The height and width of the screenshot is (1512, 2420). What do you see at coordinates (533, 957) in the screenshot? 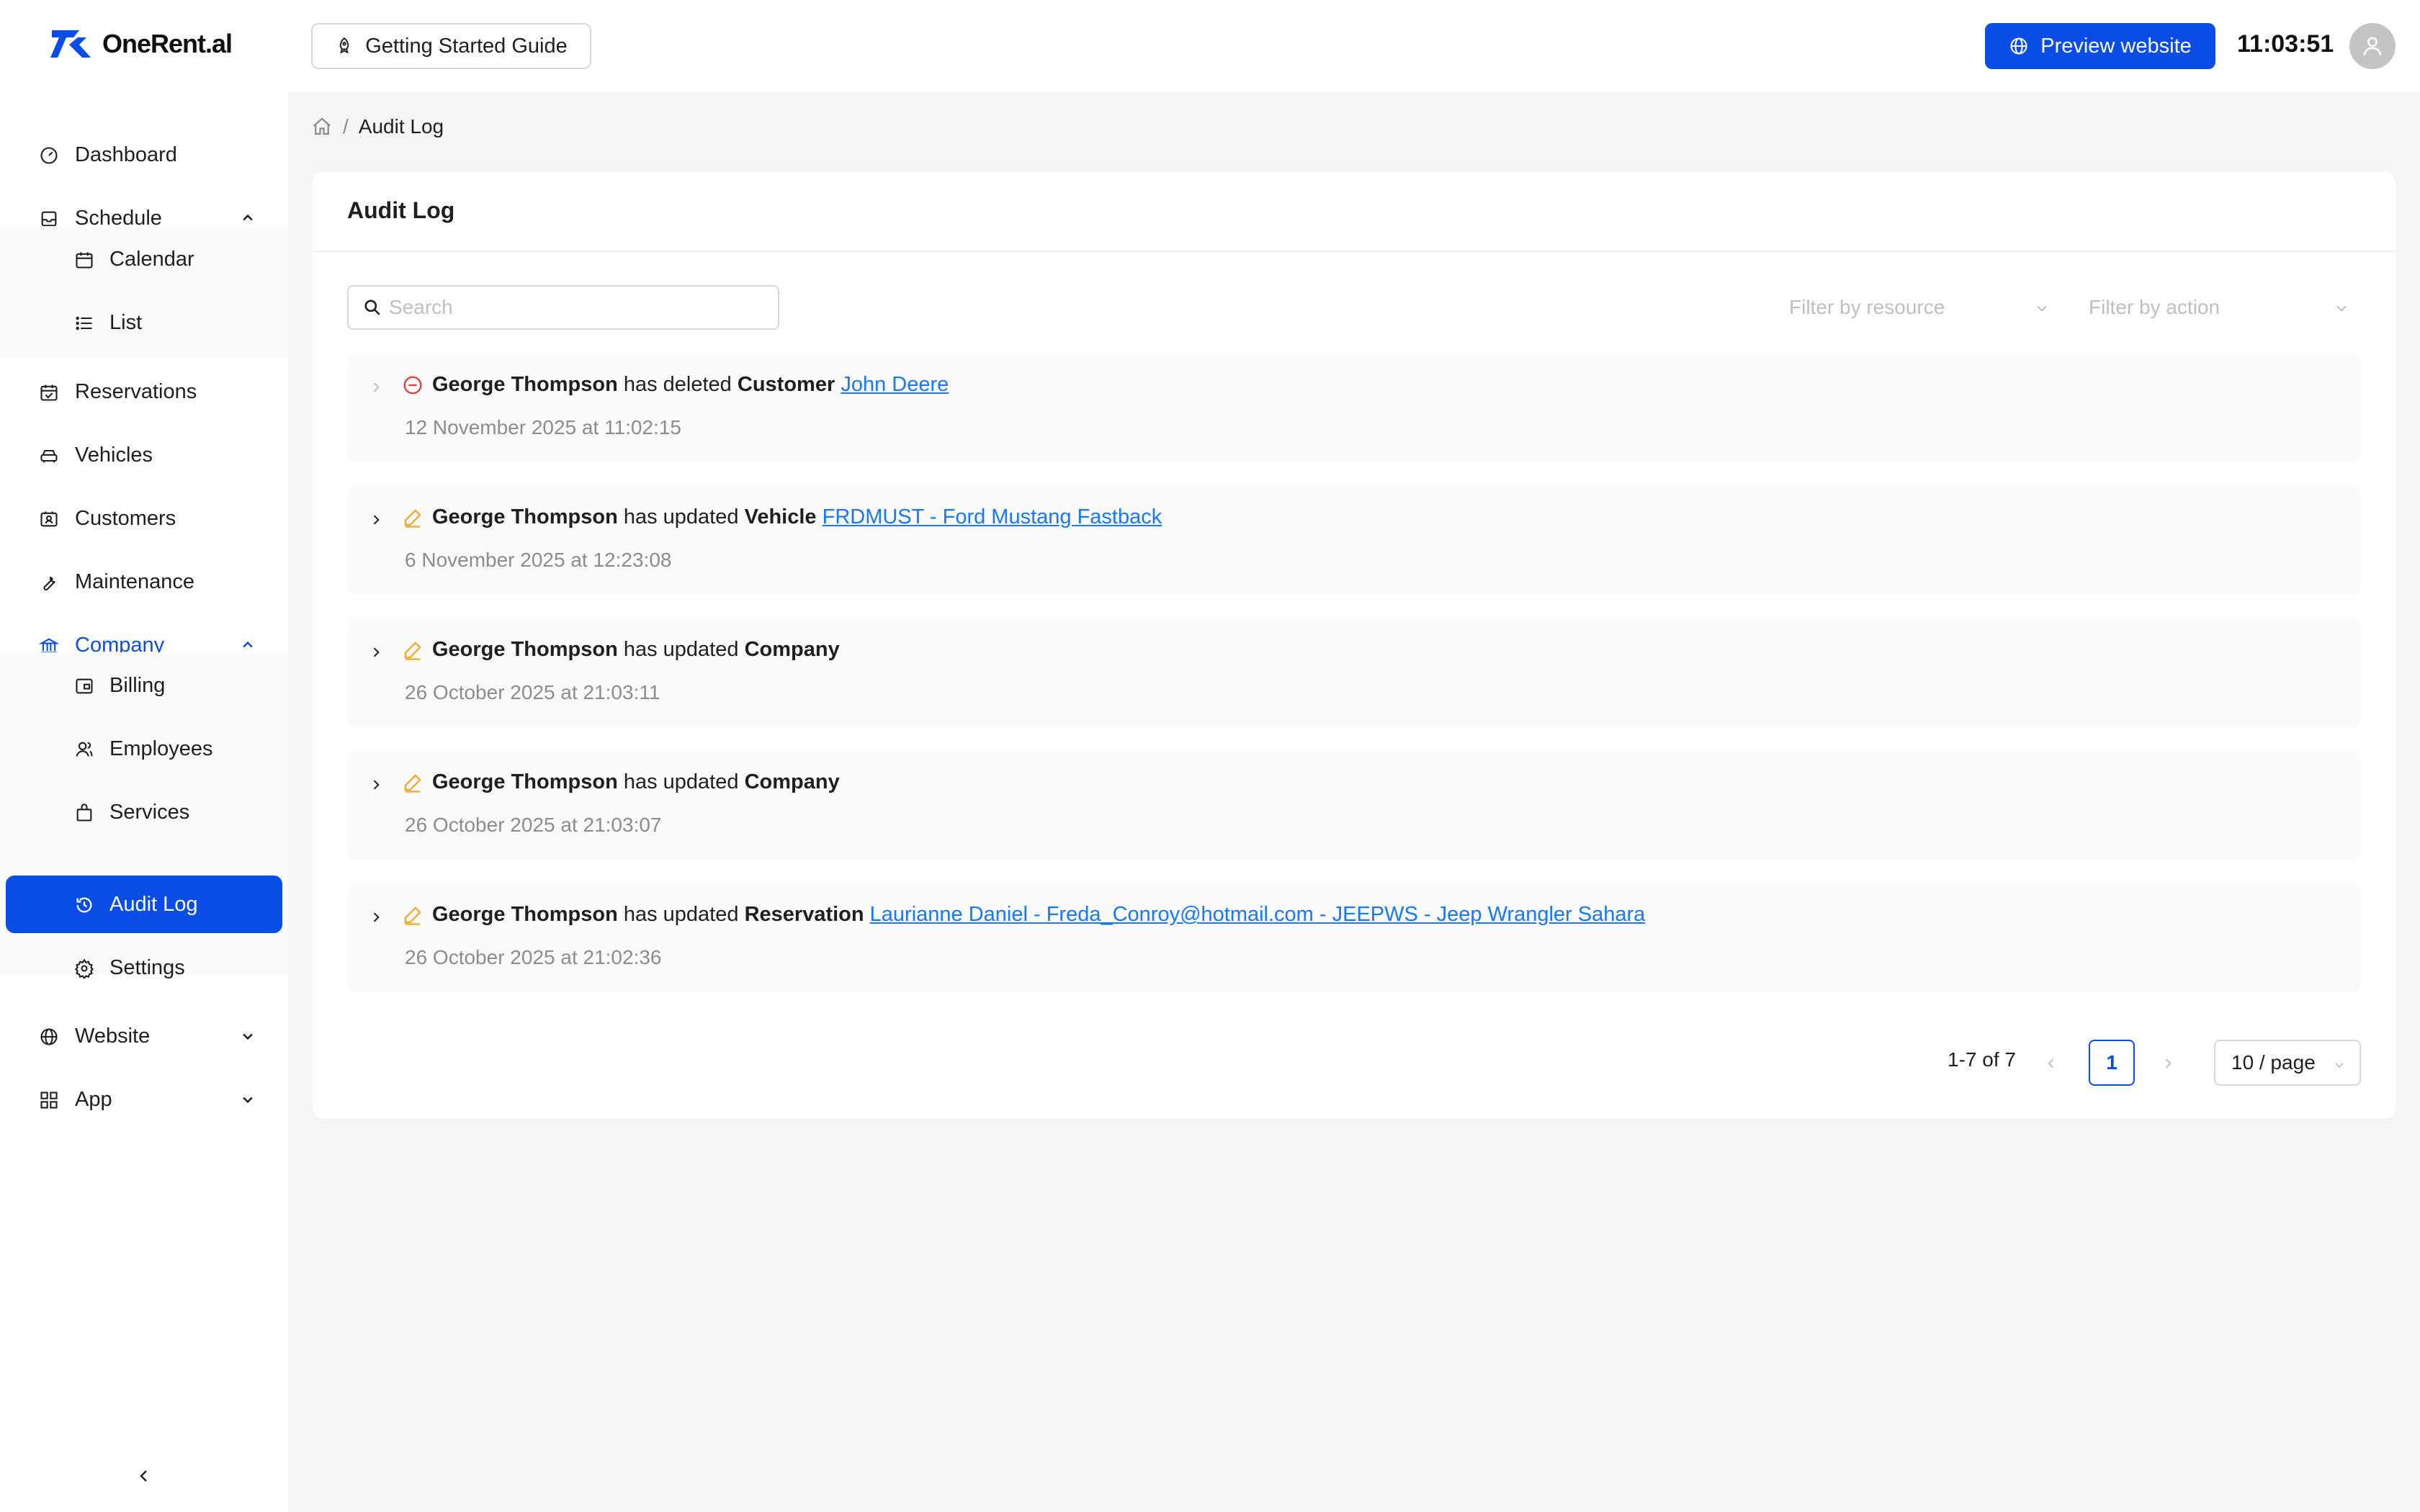
I see `log-timestamp: 26 October 2025 at 21:02:36` at bounding box center [533, 957].